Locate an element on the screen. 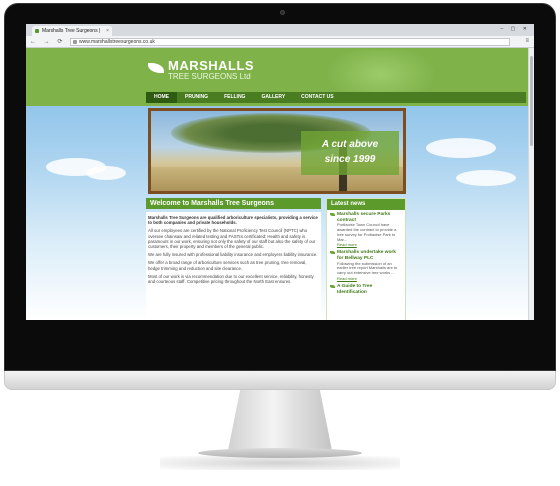 The image size is (560, 486). monitor-chin is located at coordinates (280, 380).